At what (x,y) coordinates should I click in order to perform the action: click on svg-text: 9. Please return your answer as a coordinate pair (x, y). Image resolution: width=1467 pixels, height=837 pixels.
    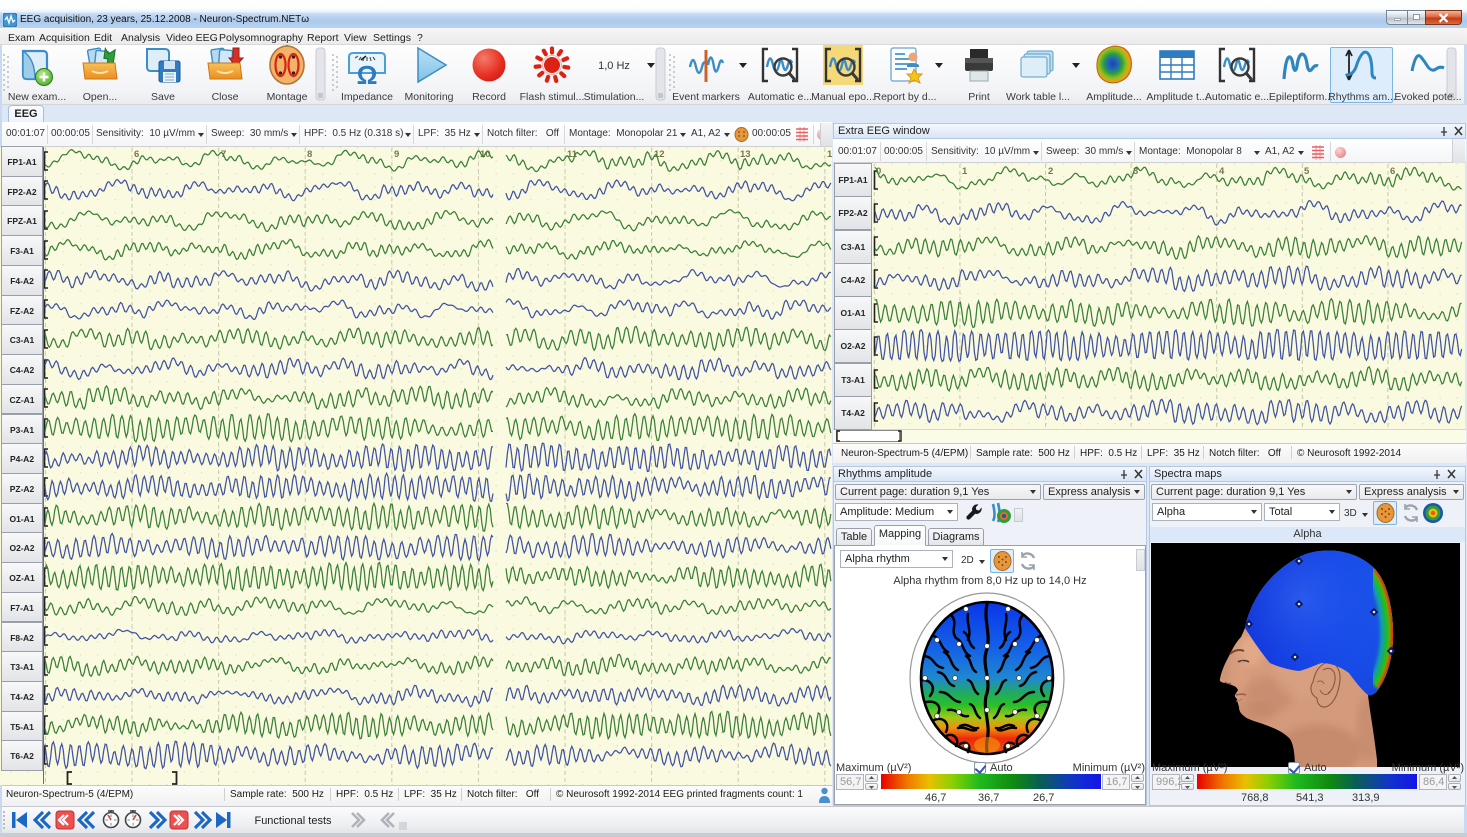
    Looking at the image, I should click on (396, 154).